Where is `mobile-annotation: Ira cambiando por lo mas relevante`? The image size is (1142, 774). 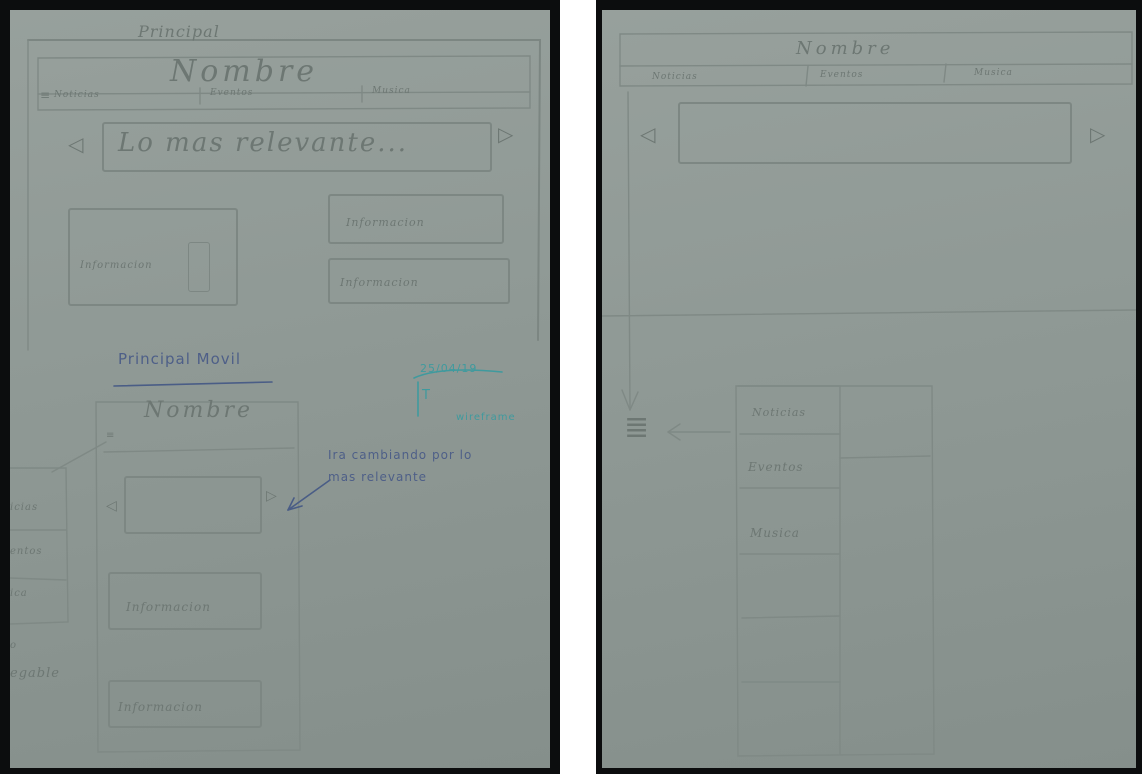
mobile-annotation: Ira cambiando por lo mas relevante is located at coordinates (400, 466).